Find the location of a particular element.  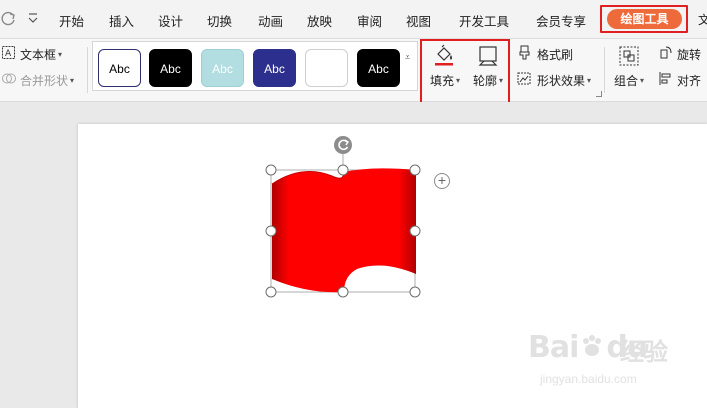

textbox-button: 文本框 ▾ is located at coordinates (41, 54).